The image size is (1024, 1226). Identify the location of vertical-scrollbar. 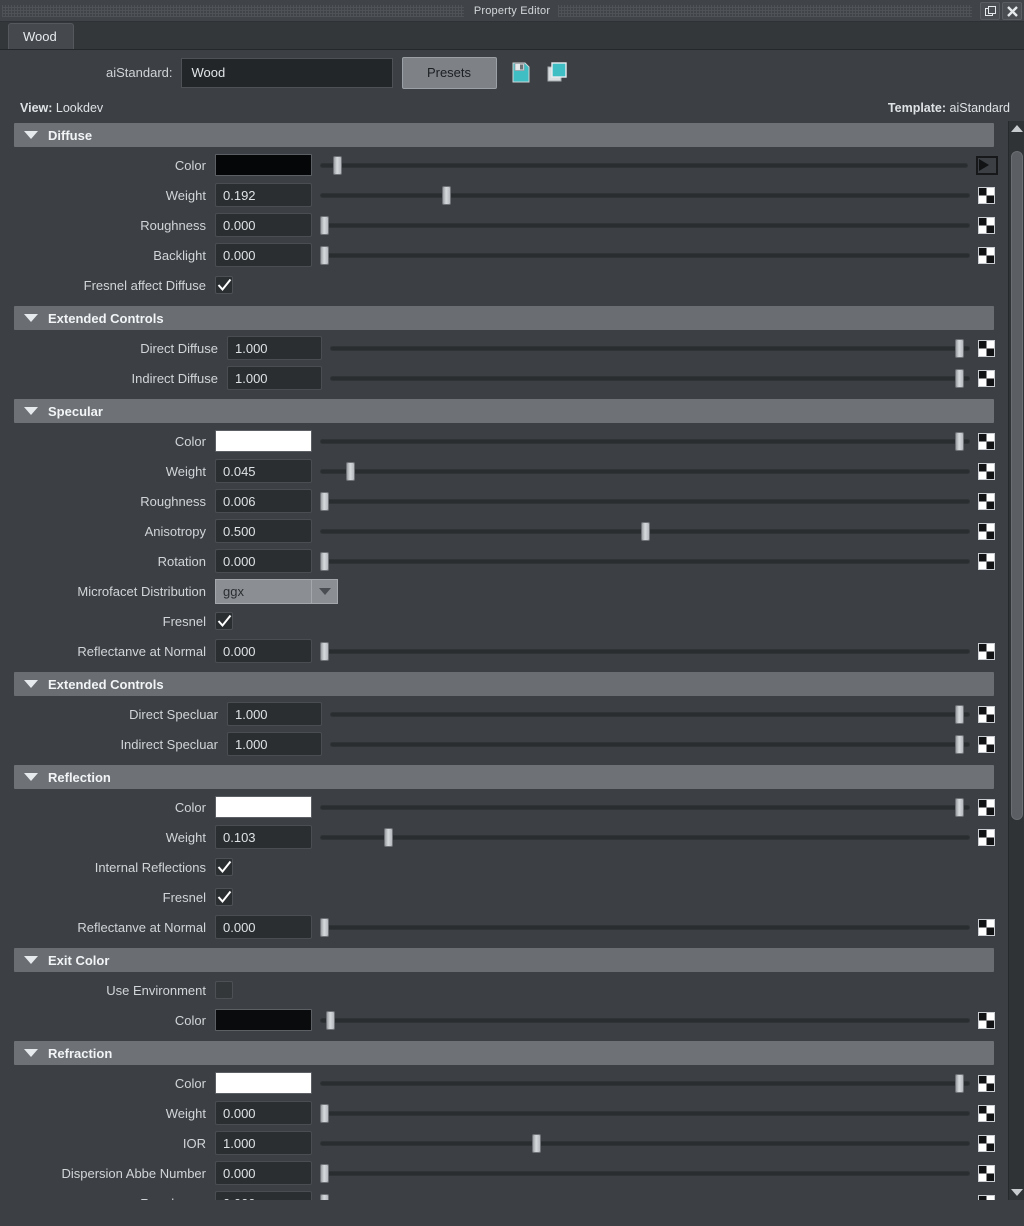
(1016, 660).